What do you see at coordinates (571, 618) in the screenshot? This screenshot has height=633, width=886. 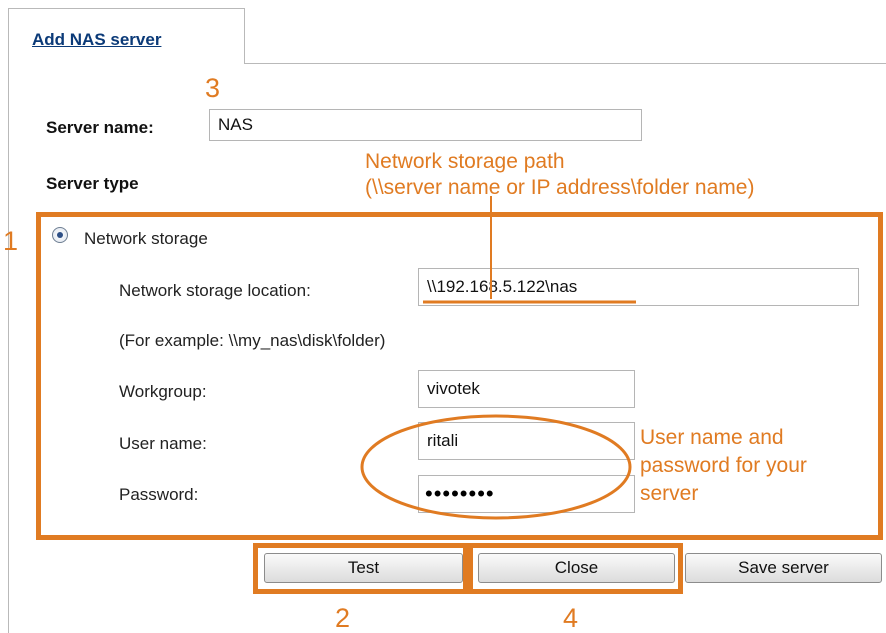 I see `annotation-number-4: 4` at bounding box center [571, 618].